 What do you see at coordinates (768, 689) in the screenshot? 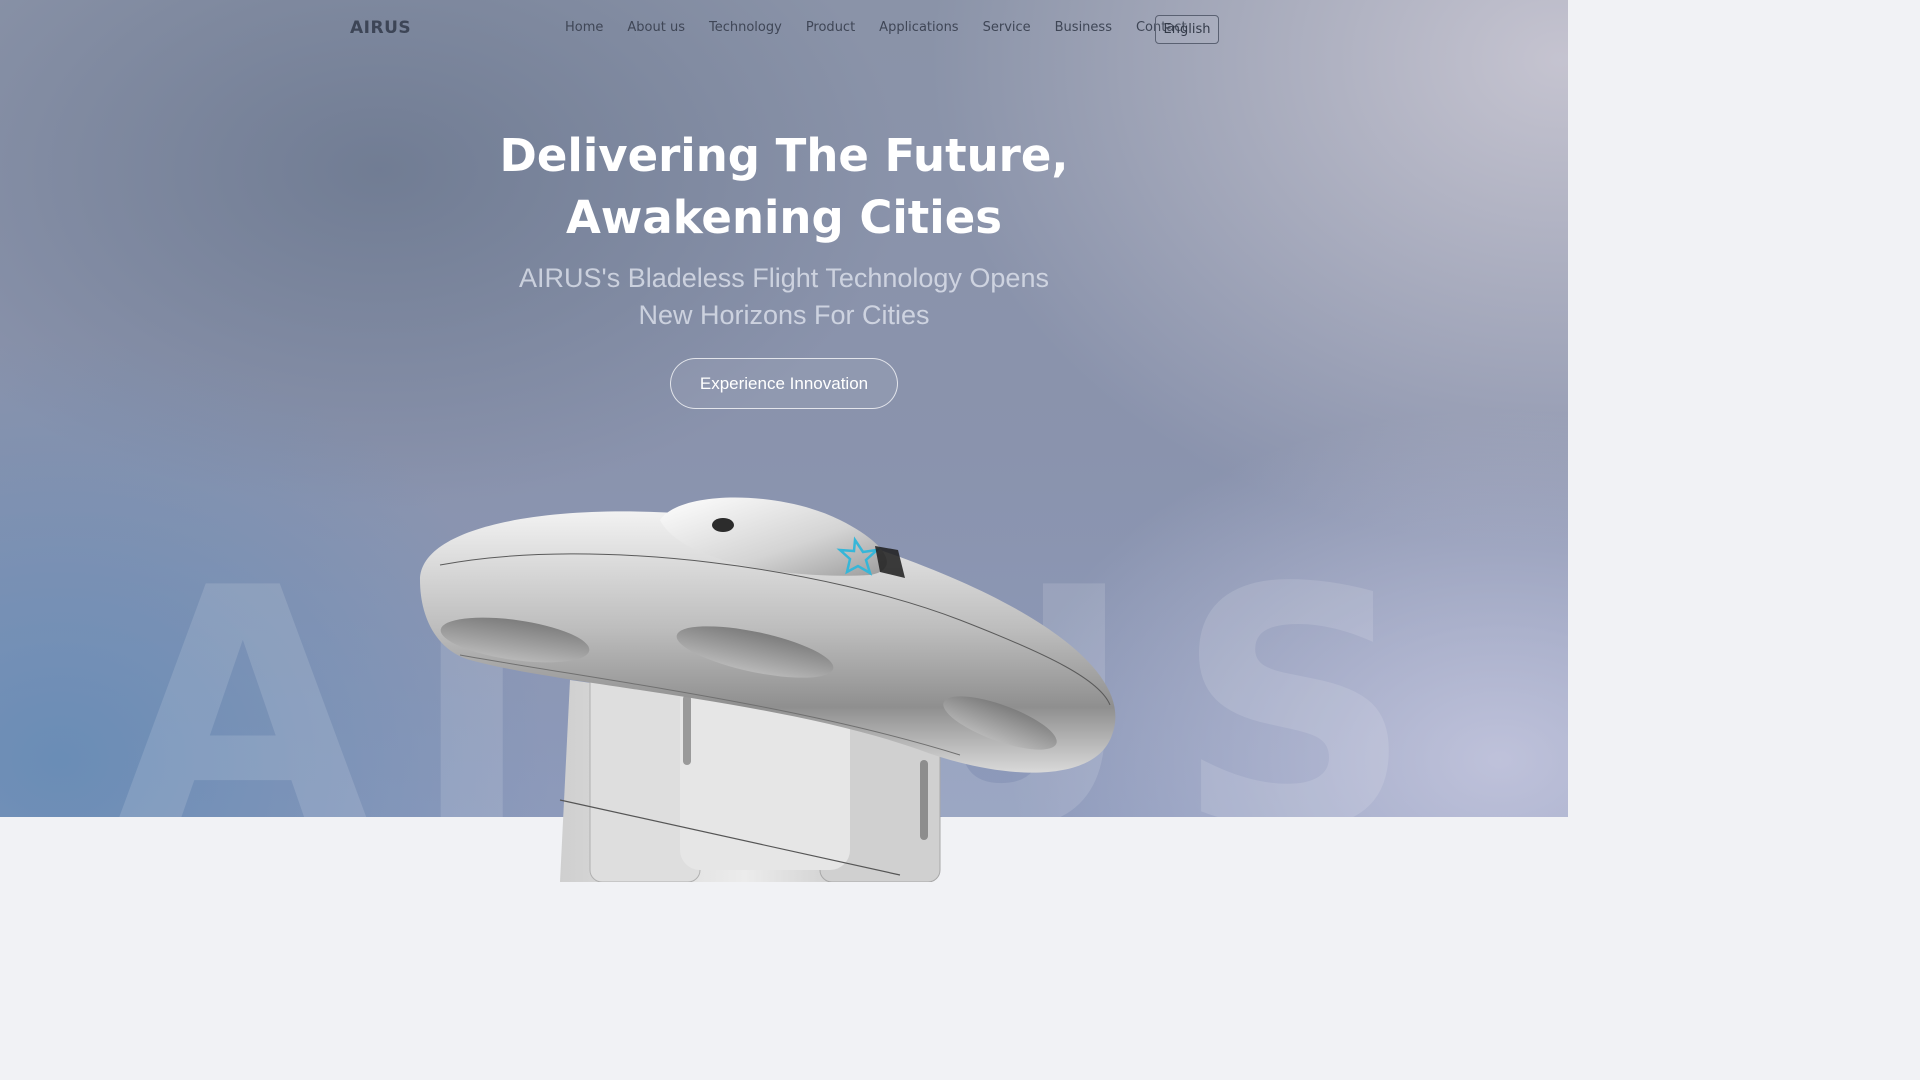
I see `bladeless-drone-image` at bounding box center [768, 689].